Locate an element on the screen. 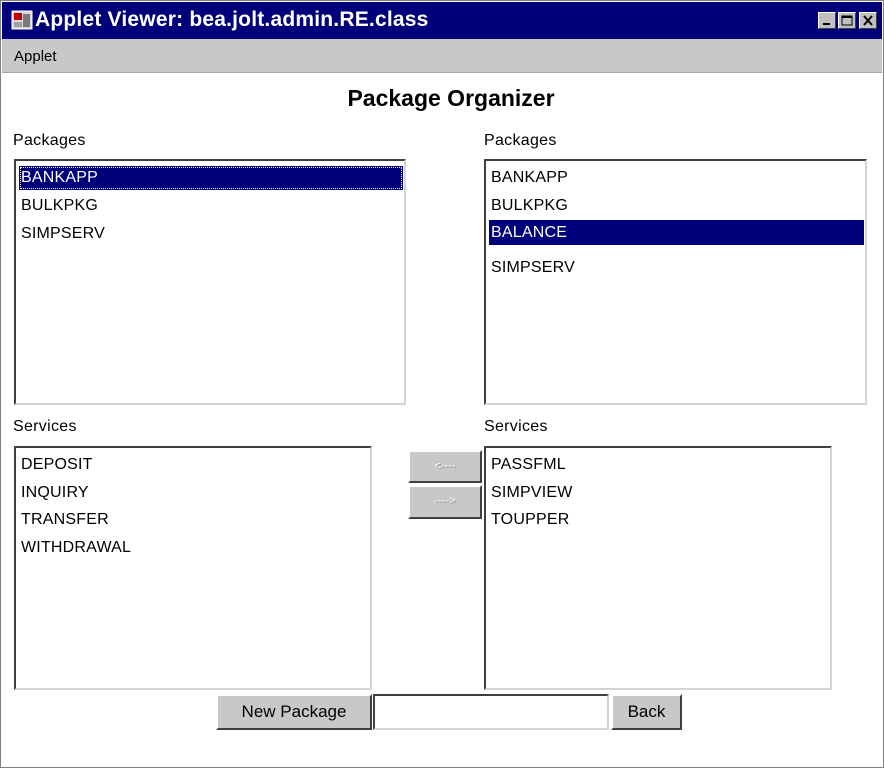  menu-bar: Applet is located at coordinates (442, 56).